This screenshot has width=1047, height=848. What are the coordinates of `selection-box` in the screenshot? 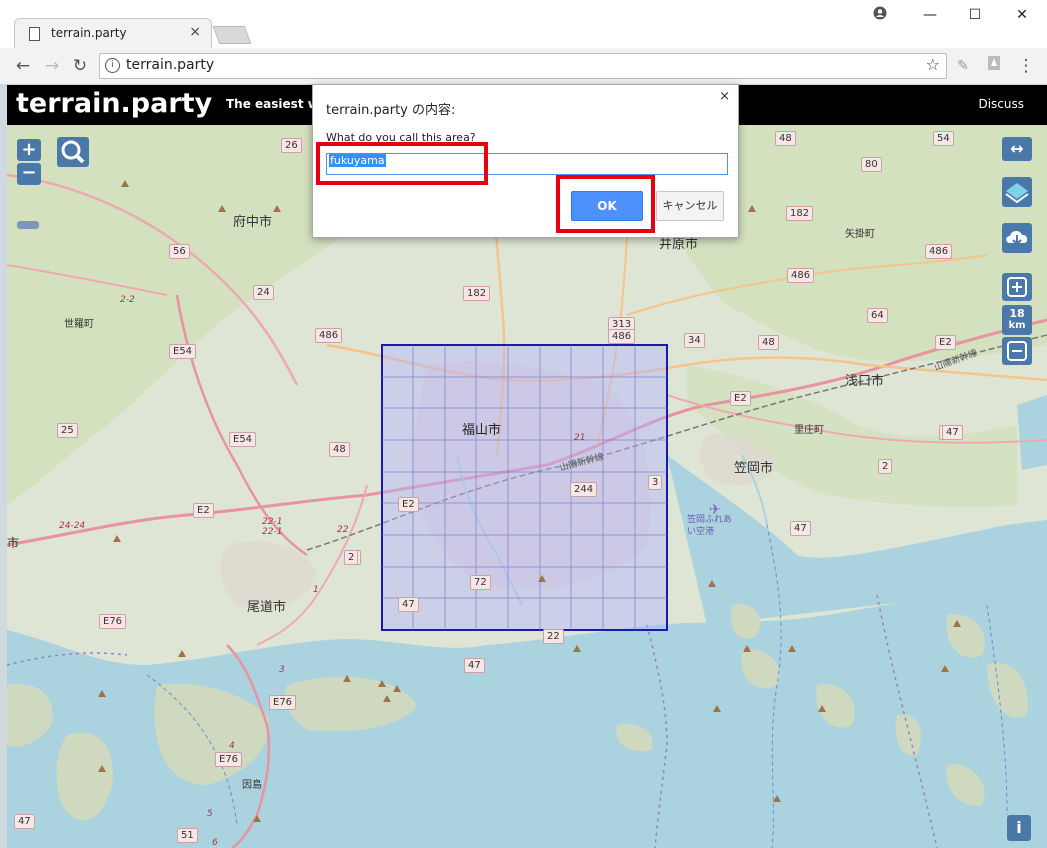 It's located at (524, 487).